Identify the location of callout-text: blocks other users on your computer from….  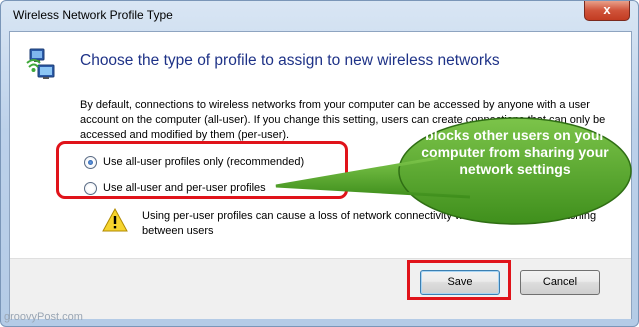
(515, 152).